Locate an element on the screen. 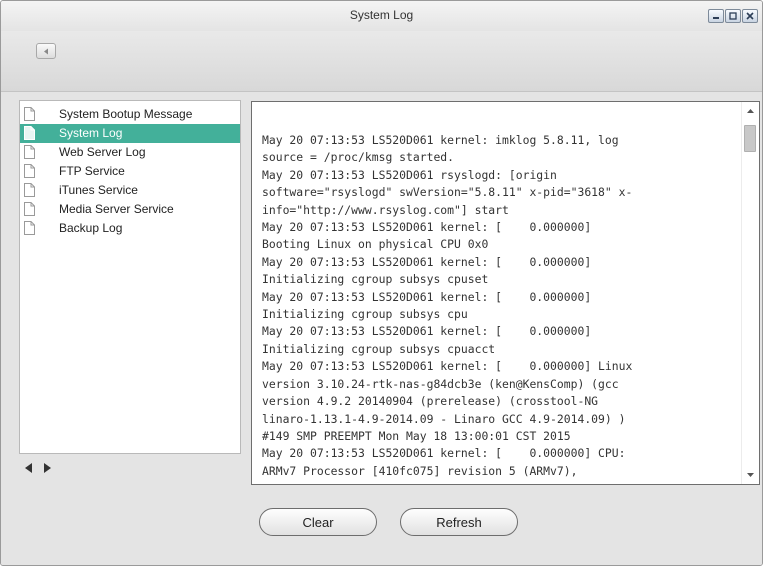 This screenshot has height=566, width=763. log-type-label: FTP Service is located at coordinates (92, 171).